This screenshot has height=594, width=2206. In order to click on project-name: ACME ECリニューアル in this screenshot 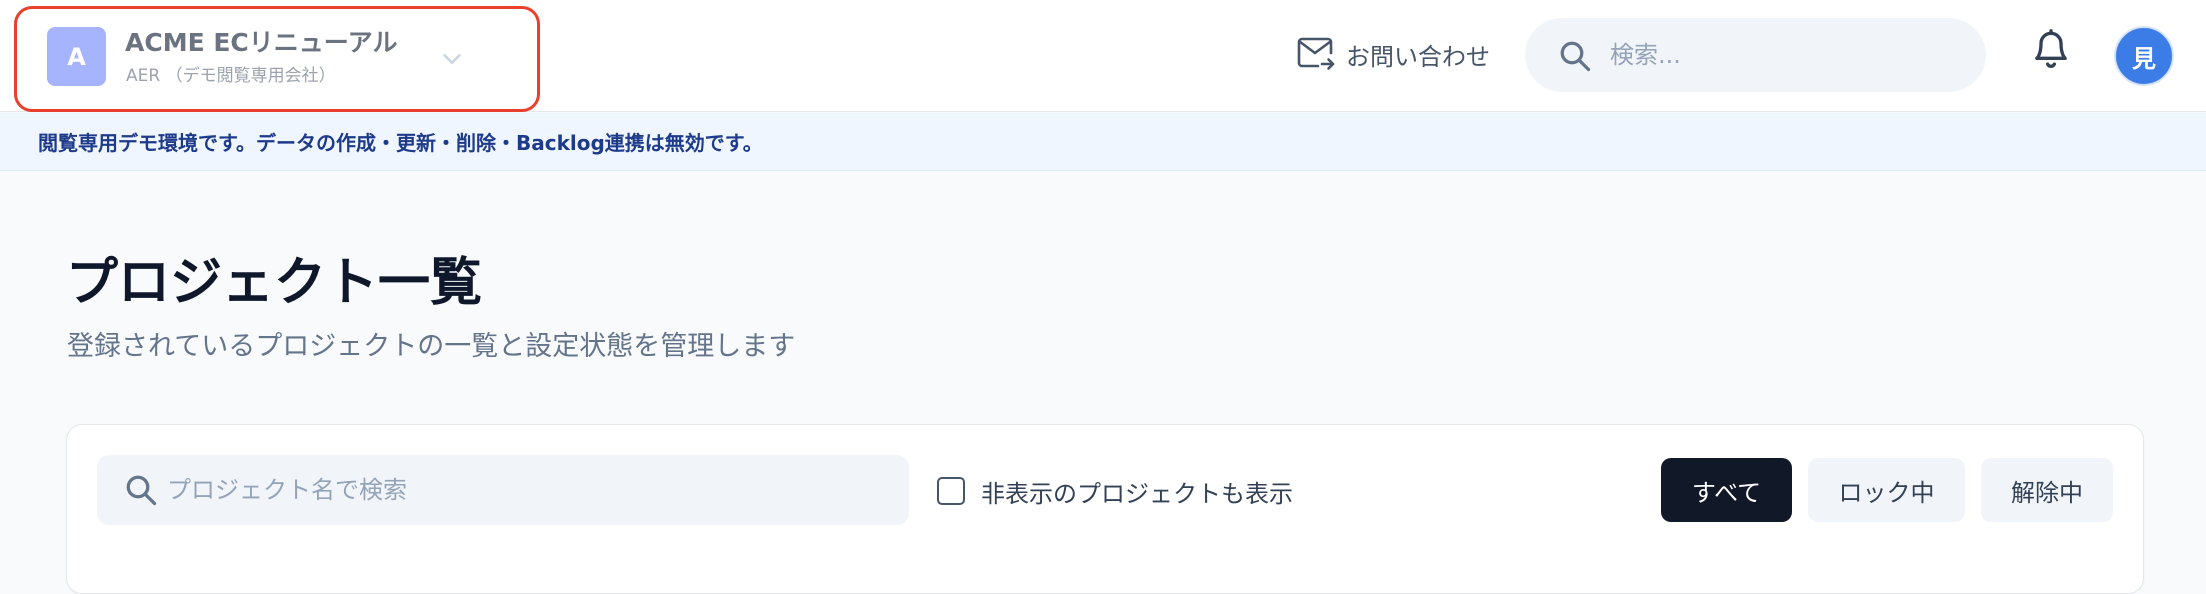, I will do `click(261, 42)`.